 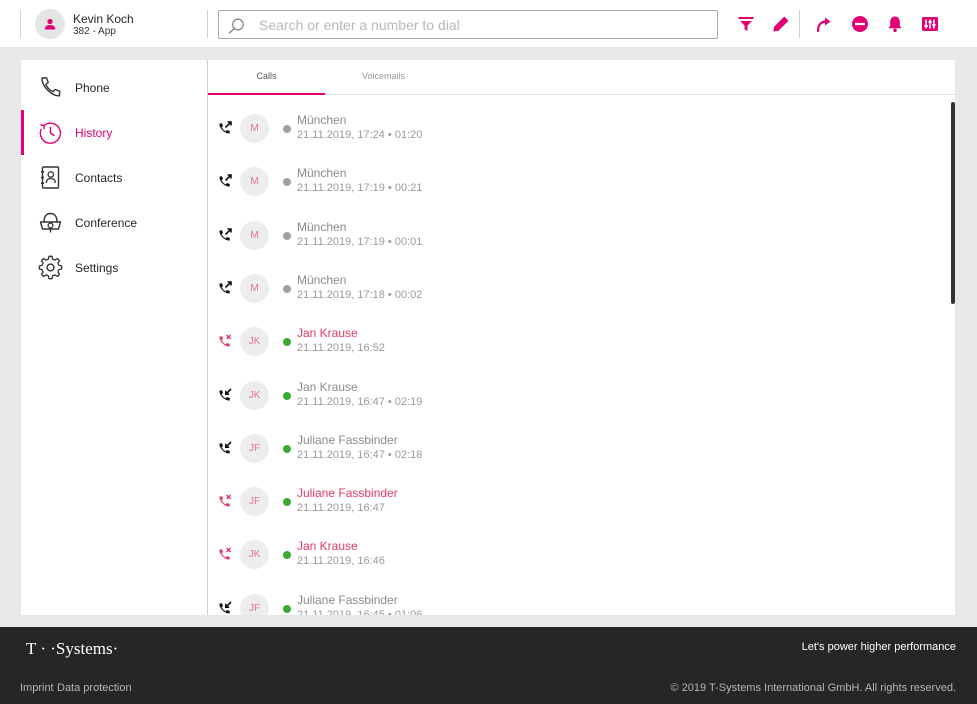 I want to click on search-icon, so click(x=236, y=26).